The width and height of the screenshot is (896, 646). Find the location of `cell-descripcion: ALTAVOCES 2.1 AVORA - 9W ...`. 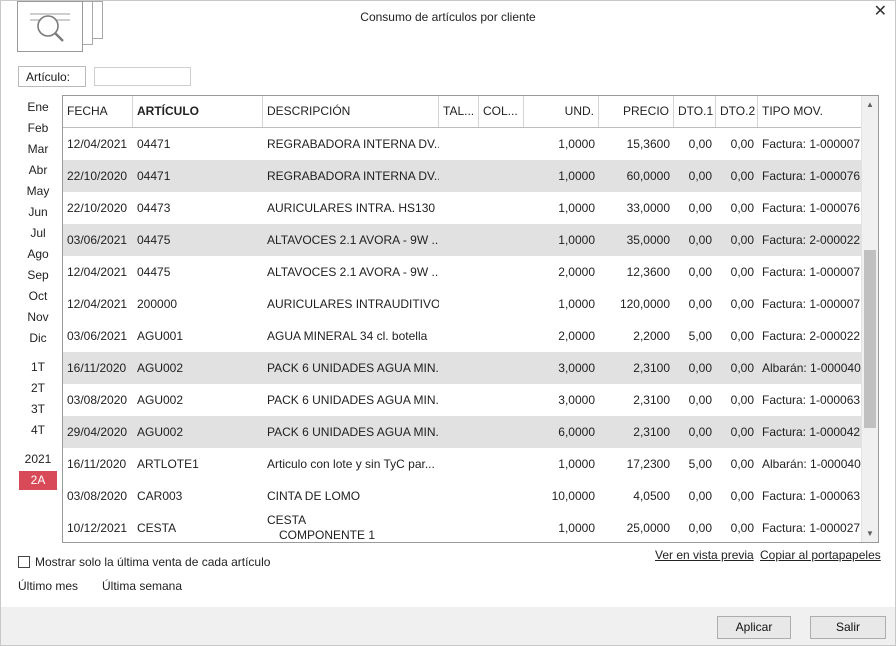

cell-descripcion: ALTAVOCES 2.1 AVORA - 9W ... is located at coordinates (353, 272).